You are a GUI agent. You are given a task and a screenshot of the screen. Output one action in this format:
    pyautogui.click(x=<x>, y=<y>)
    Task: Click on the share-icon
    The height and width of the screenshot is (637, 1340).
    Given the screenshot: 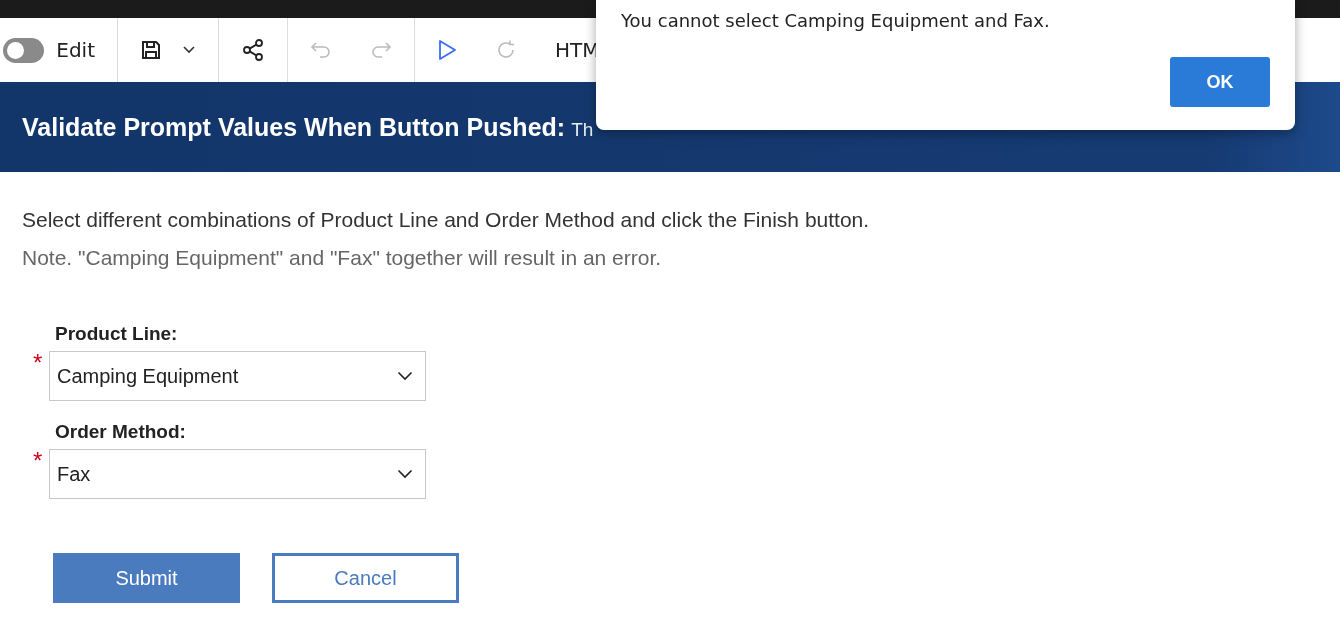 What is the action you would take?
    pyautogui.click(x=253, y=50)
    